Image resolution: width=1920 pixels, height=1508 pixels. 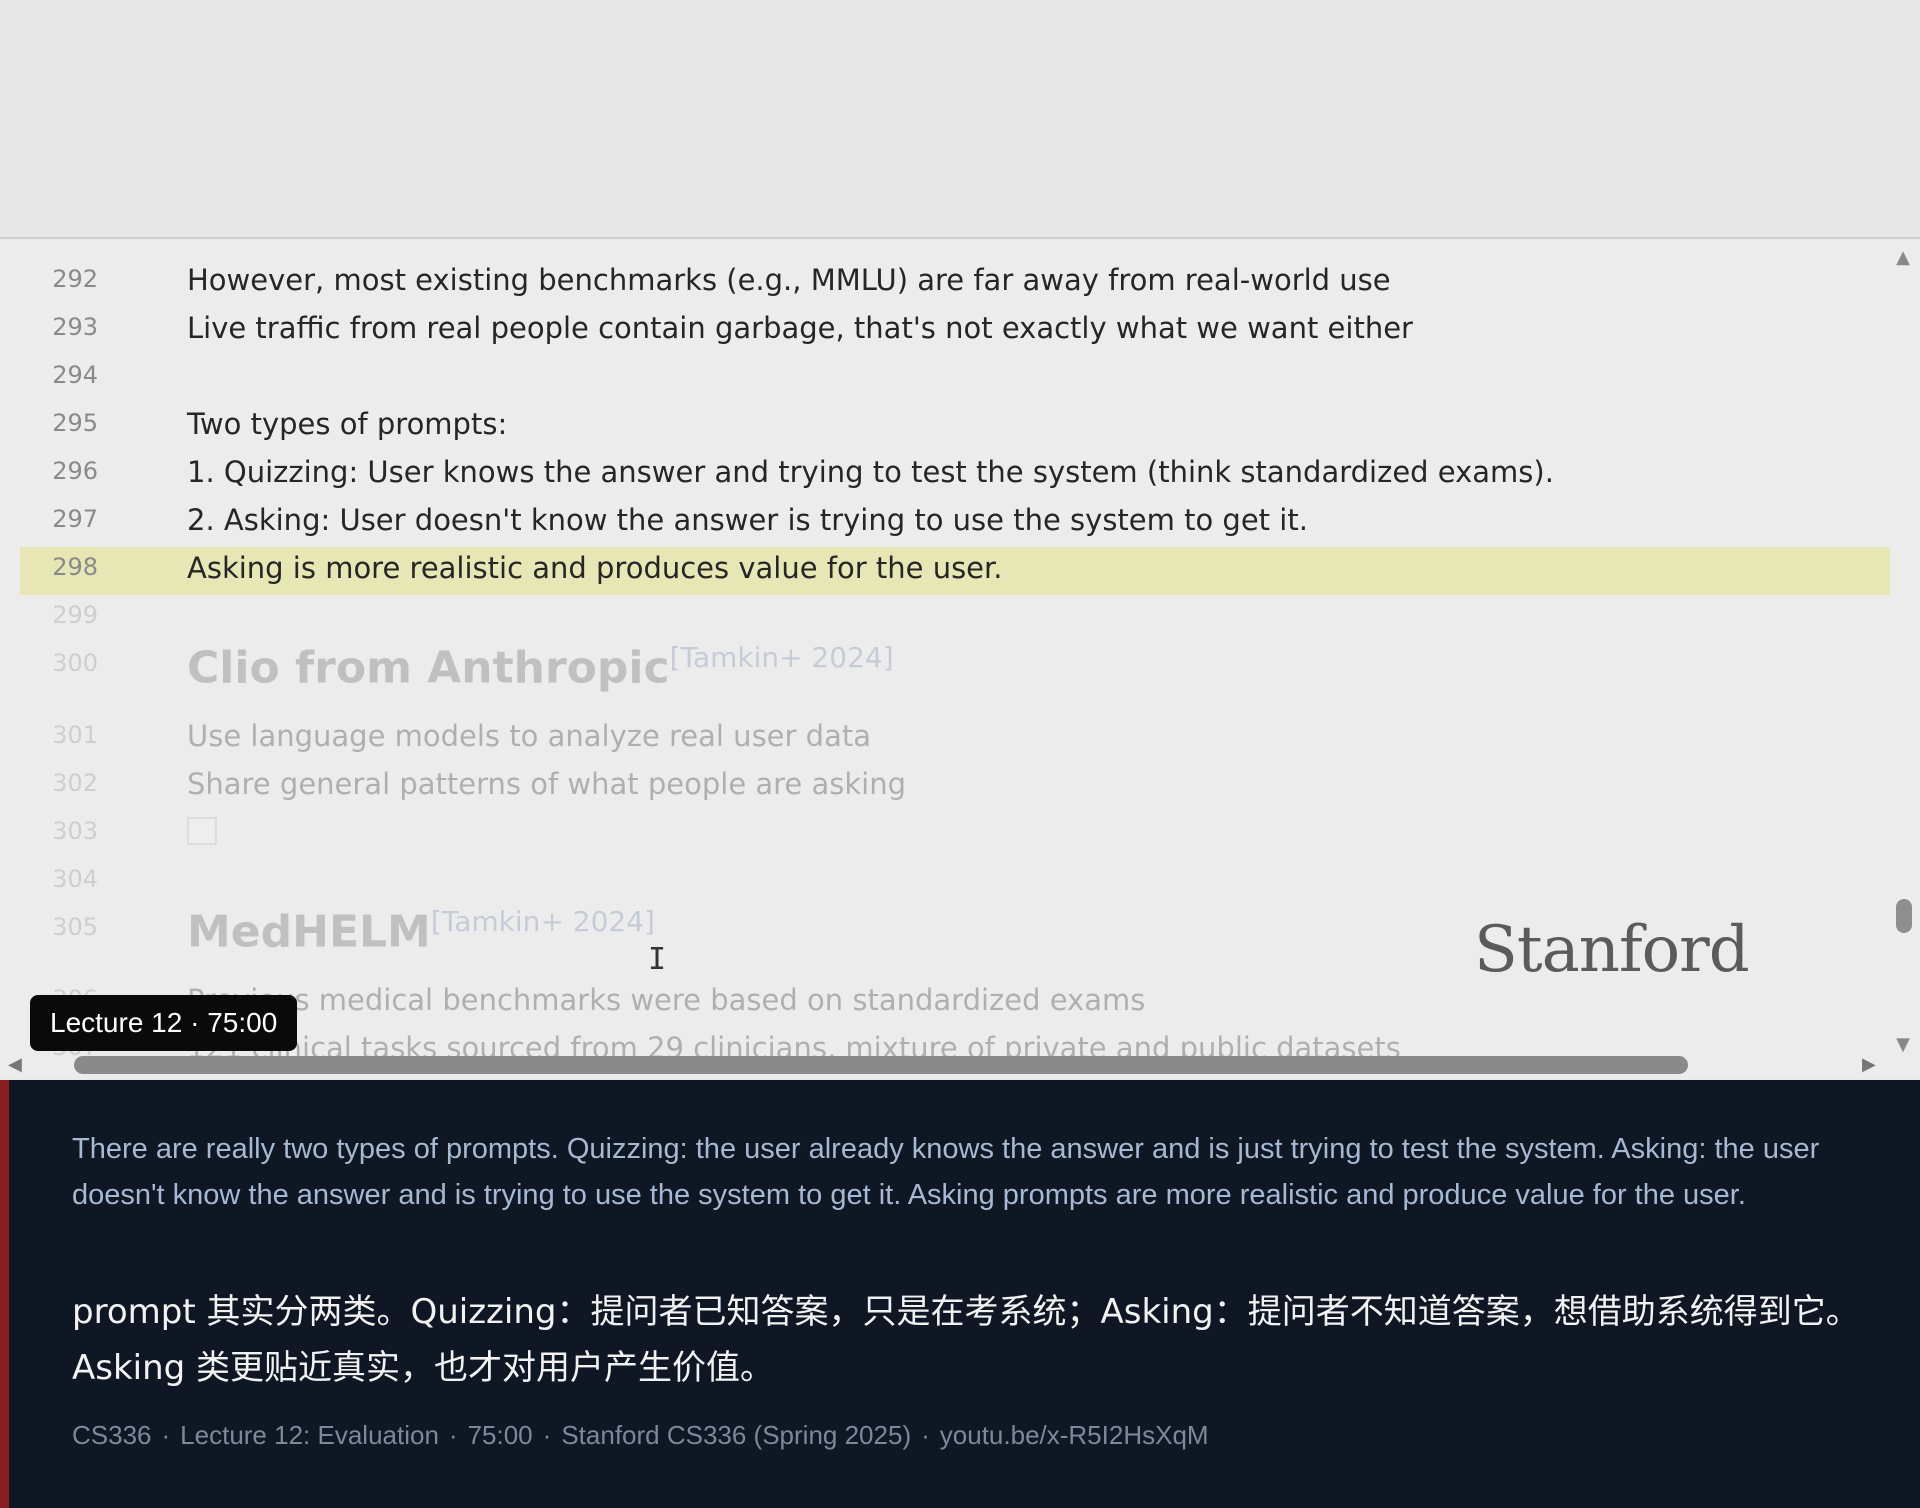 What do you see at coordinates (112, 1435) in the screenshot?
I see `course-code: CS336` at bounding box center [112, 1435].